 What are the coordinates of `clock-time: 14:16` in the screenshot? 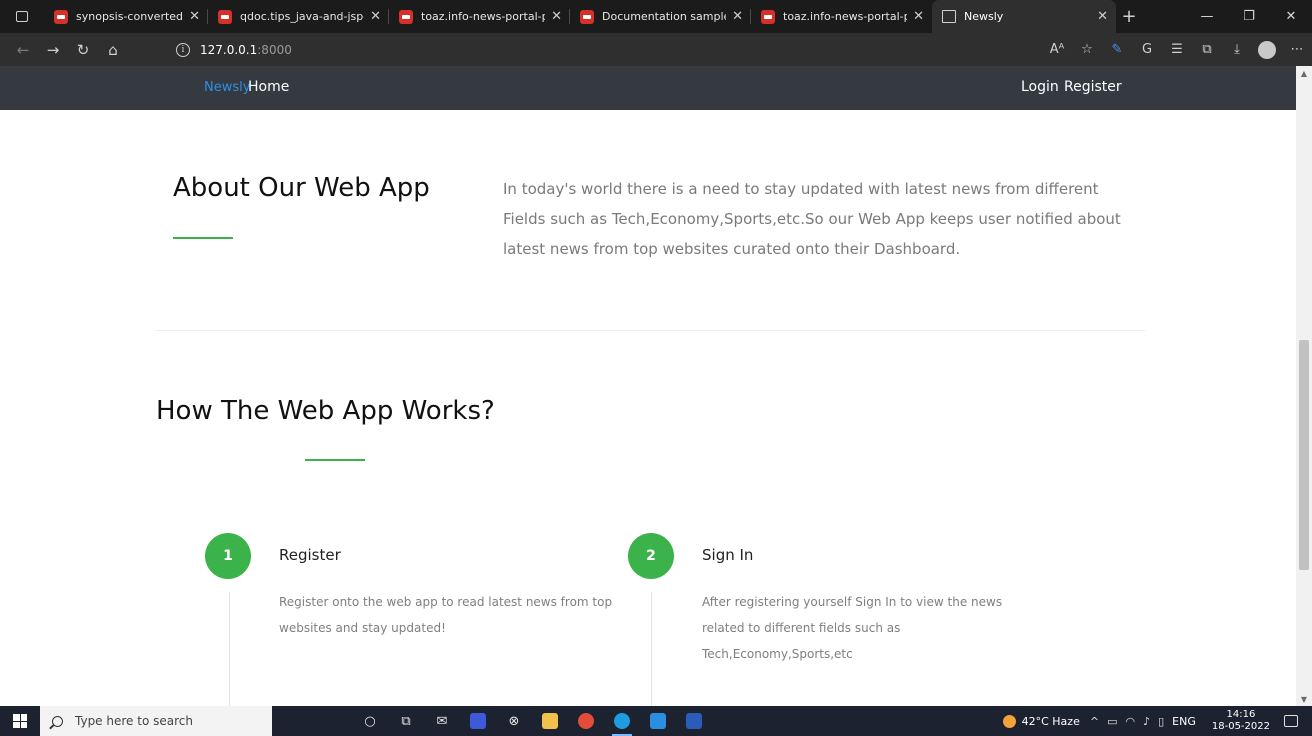 It's located at (1241, 714).